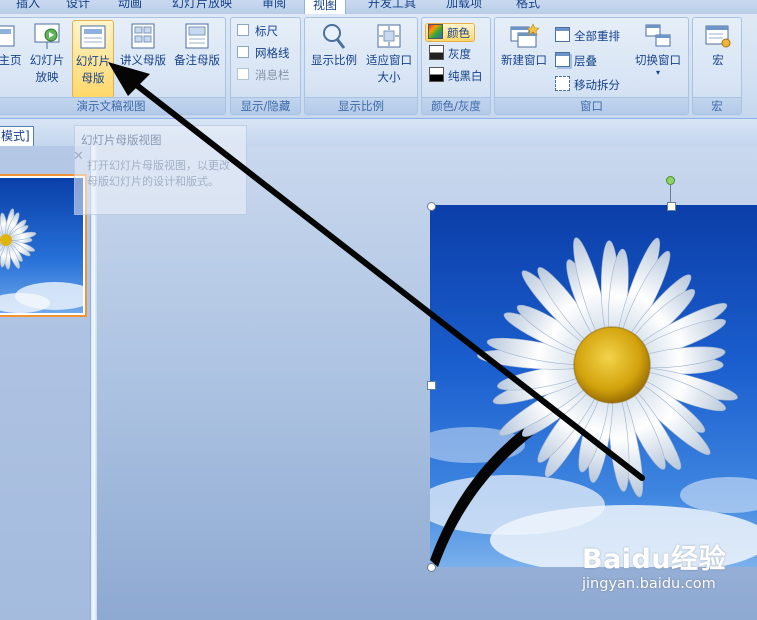 This screenshot has height=620, width=757. Describe the element at coordinates (654, 559) in the screenshot. I see `watermark-brand: Baidu经验` at that location.